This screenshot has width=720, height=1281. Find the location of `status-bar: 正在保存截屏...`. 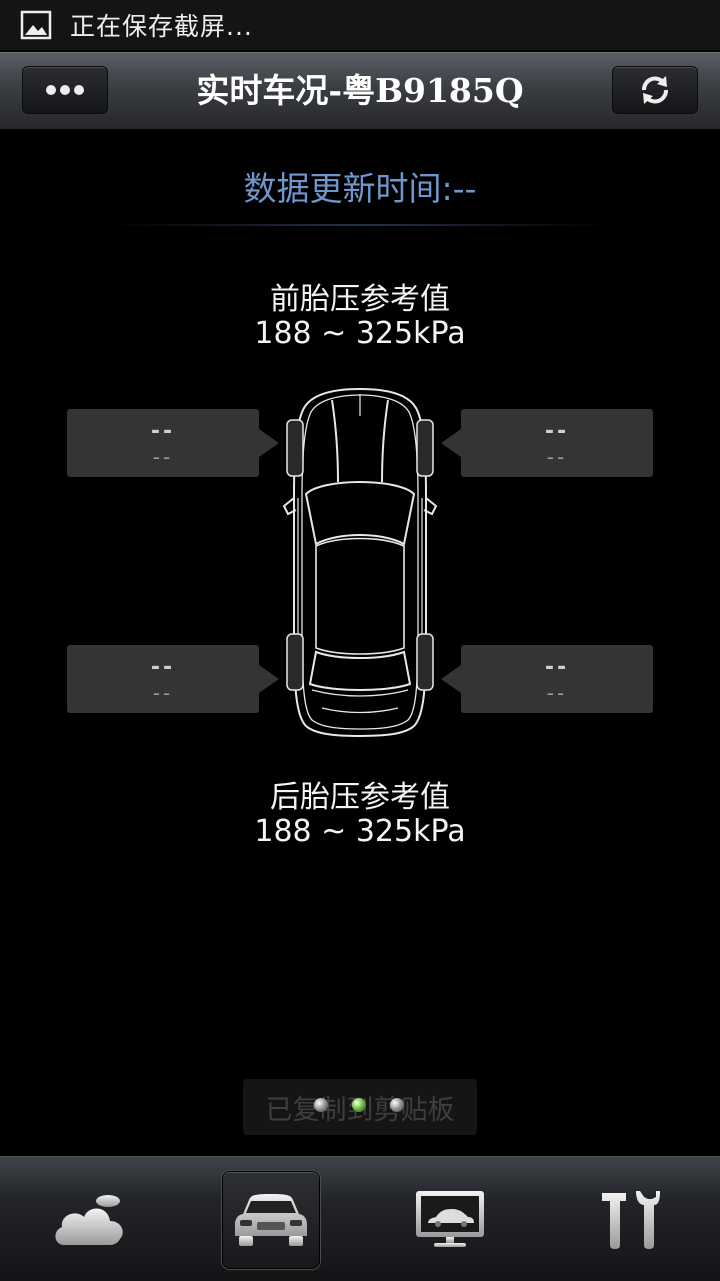

status-bar: 正在保存截屏... is located at coordinates (360, 25).